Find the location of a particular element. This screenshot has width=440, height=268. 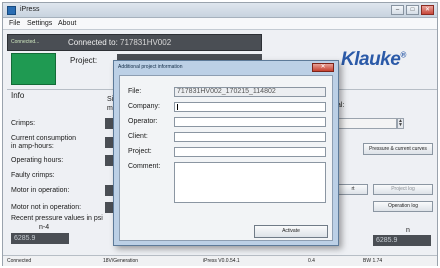

company-input is located at coordinates (250, 107).